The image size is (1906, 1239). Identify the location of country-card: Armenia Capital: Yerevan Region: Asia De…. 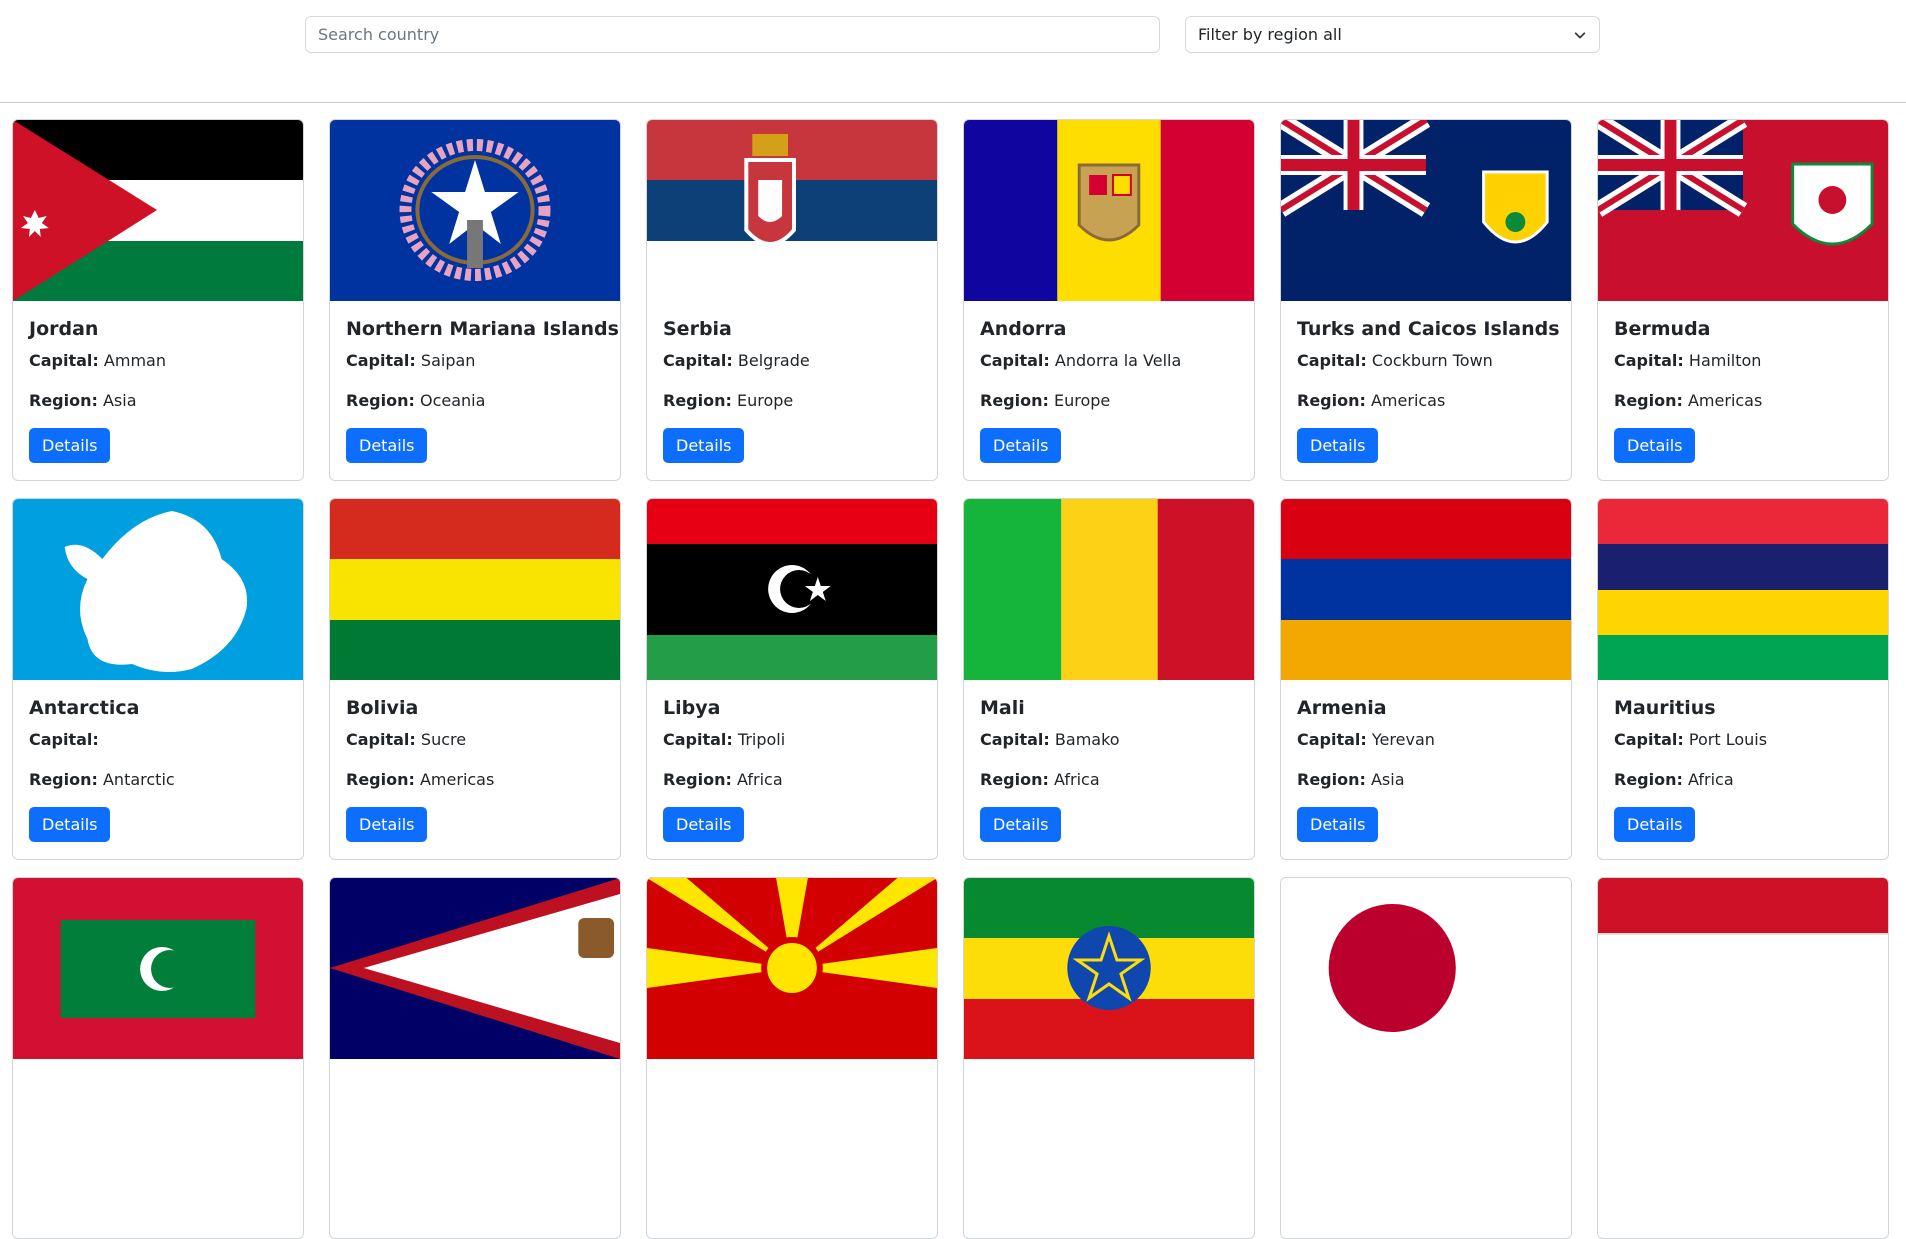
(1426, 679).